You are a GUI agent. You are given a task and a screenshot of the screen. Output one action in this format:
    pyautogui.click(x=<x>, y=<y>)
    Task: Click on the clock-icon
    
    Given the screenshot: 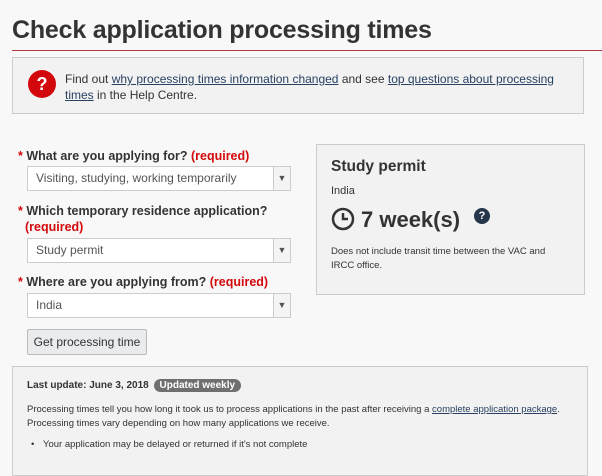 What is the action you would take?
    pyautogui.click(x=343, y=219)
    